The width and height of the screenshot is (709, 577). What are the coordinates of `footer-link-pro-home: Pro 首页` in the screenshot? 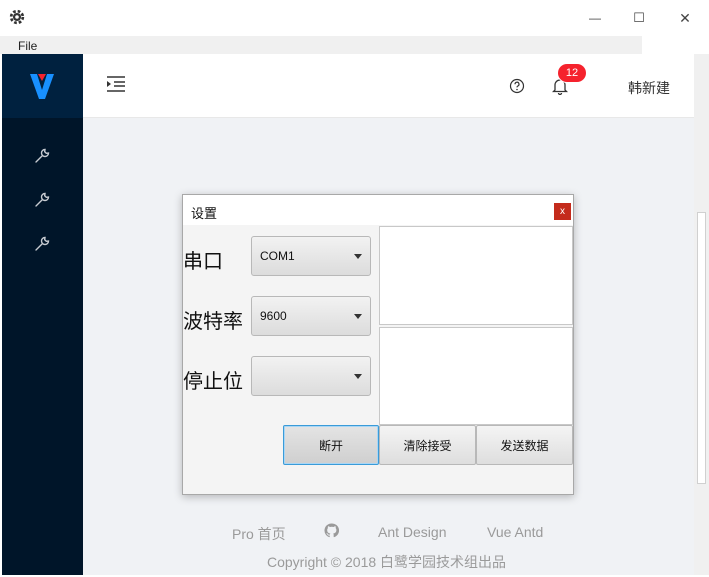 It's located at (259, 534).